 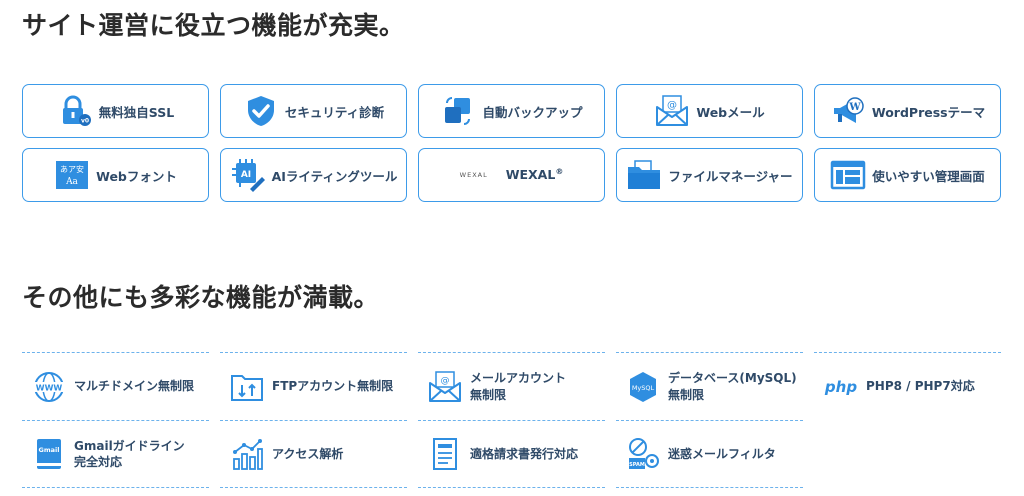 What do you see at coordinates (530, 175) in the screenshot?
I see `feature-card-label: WEXAL` at bounding box center [530, 175].